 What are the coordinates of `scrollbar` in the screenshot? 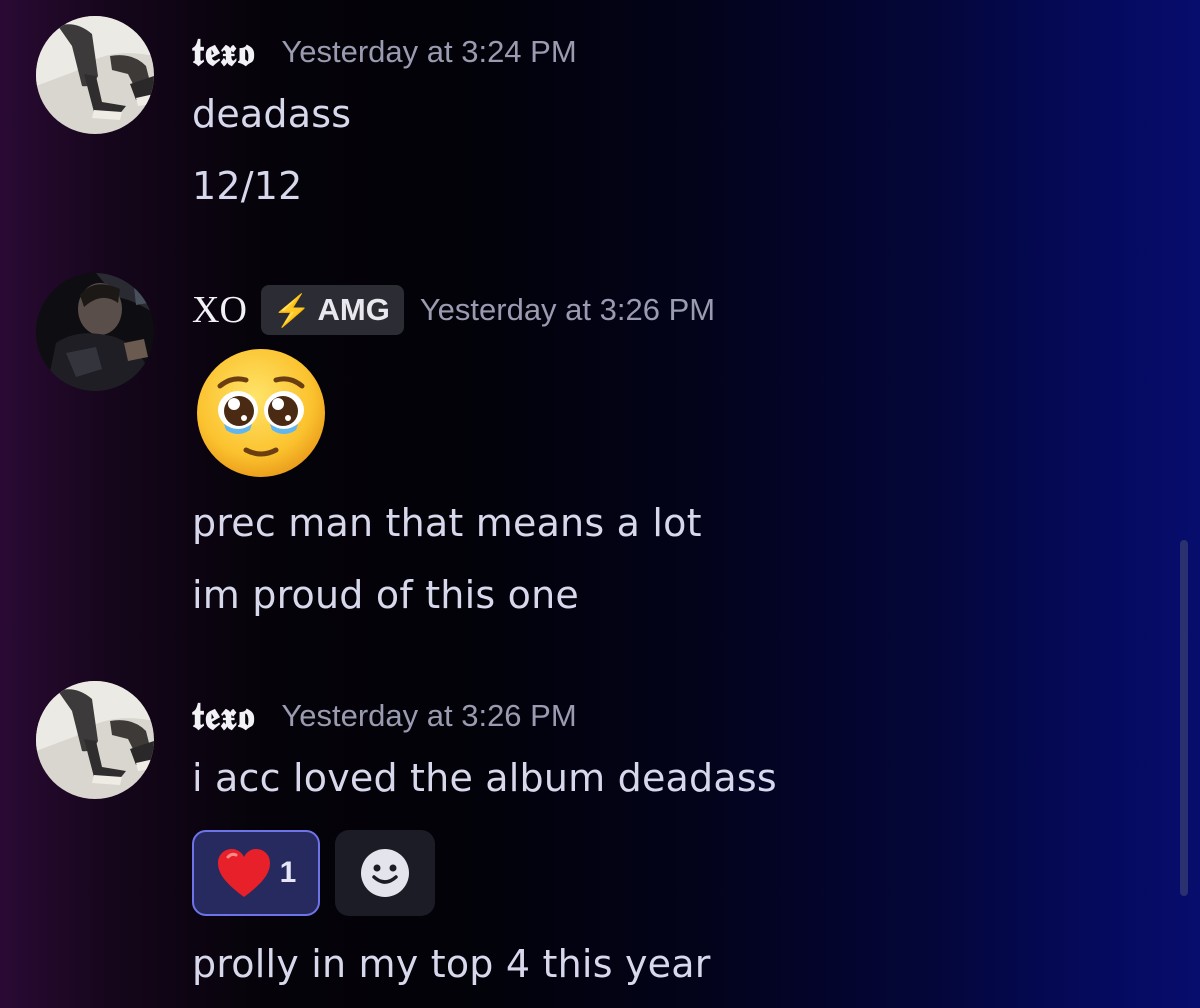 It's located at (1184, 718).